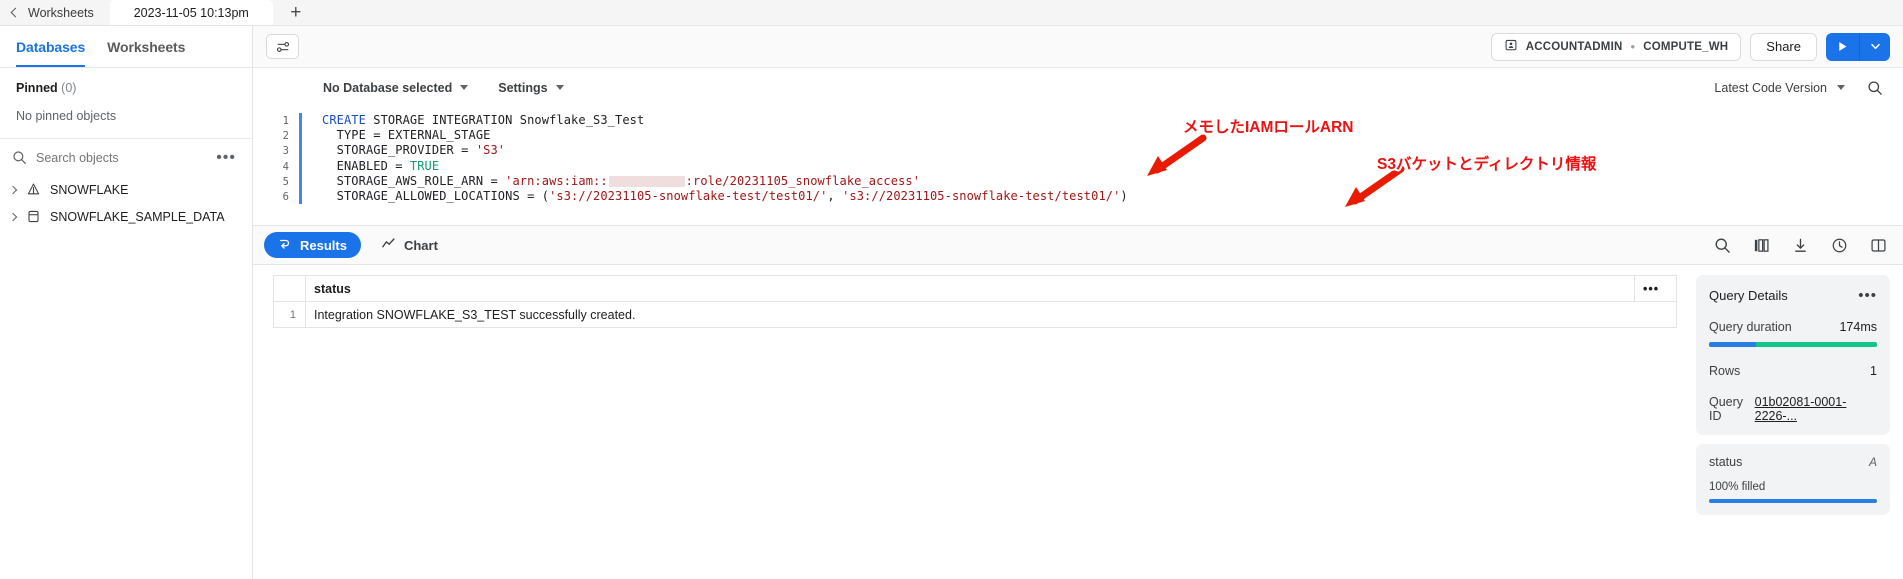 The width and height of the screenshot is (1903, 579). Describe the element at coordinates (289, 288) in the screenshot. I see `row-number-header` at that location.